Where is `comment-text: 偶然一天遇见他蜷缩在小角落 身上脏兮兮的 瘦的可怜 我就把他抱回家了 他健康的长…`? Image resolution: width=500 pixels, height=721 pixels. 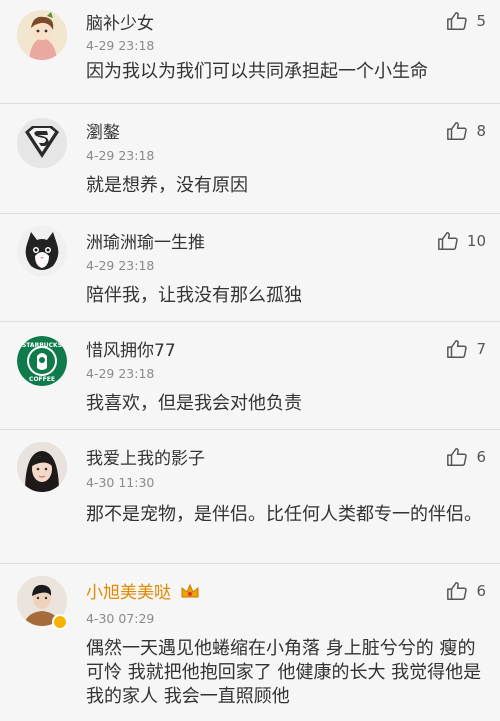
comment-text: 偶然一天遇见他蜷缩在小角落 身上脏兮兮的 瘦的可怜 我就把他抱回家了 他健康的长… is located at coordinates (284, 672).